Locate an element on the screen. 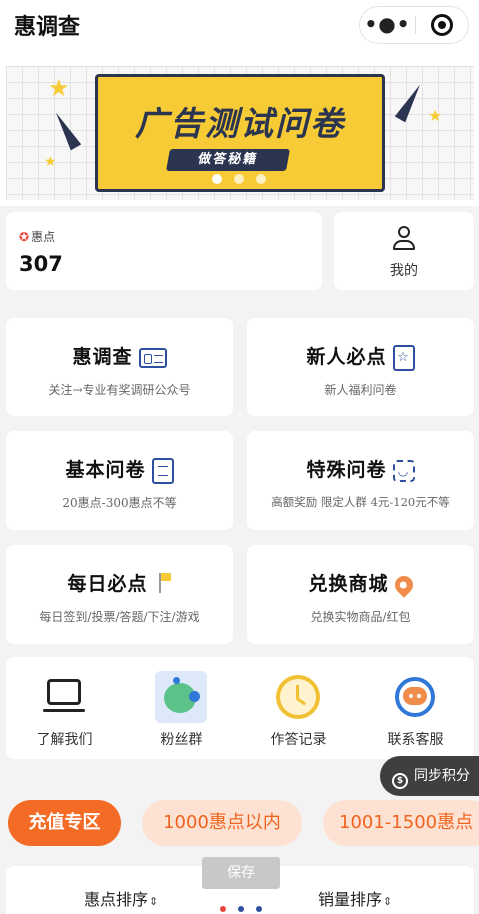 The width and height of the screenshot is (479, 914). quick-fans-group: 粉丝群 is located at coordinates (181, 708).